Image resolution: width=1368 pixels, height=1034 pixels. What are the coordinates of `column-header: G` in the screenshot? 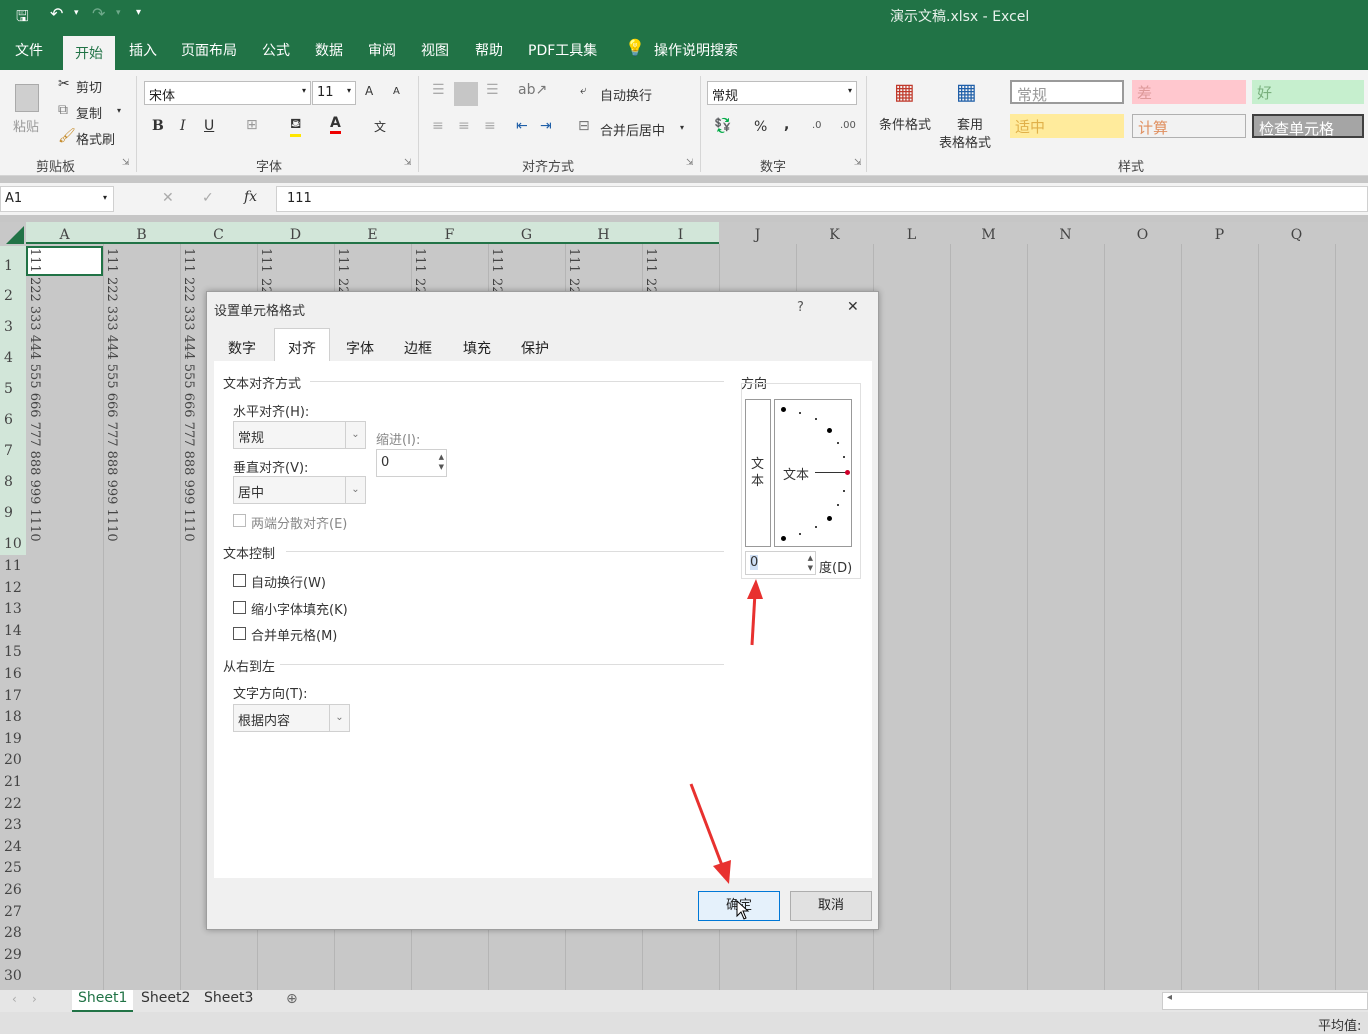 It's located at (526, 233).